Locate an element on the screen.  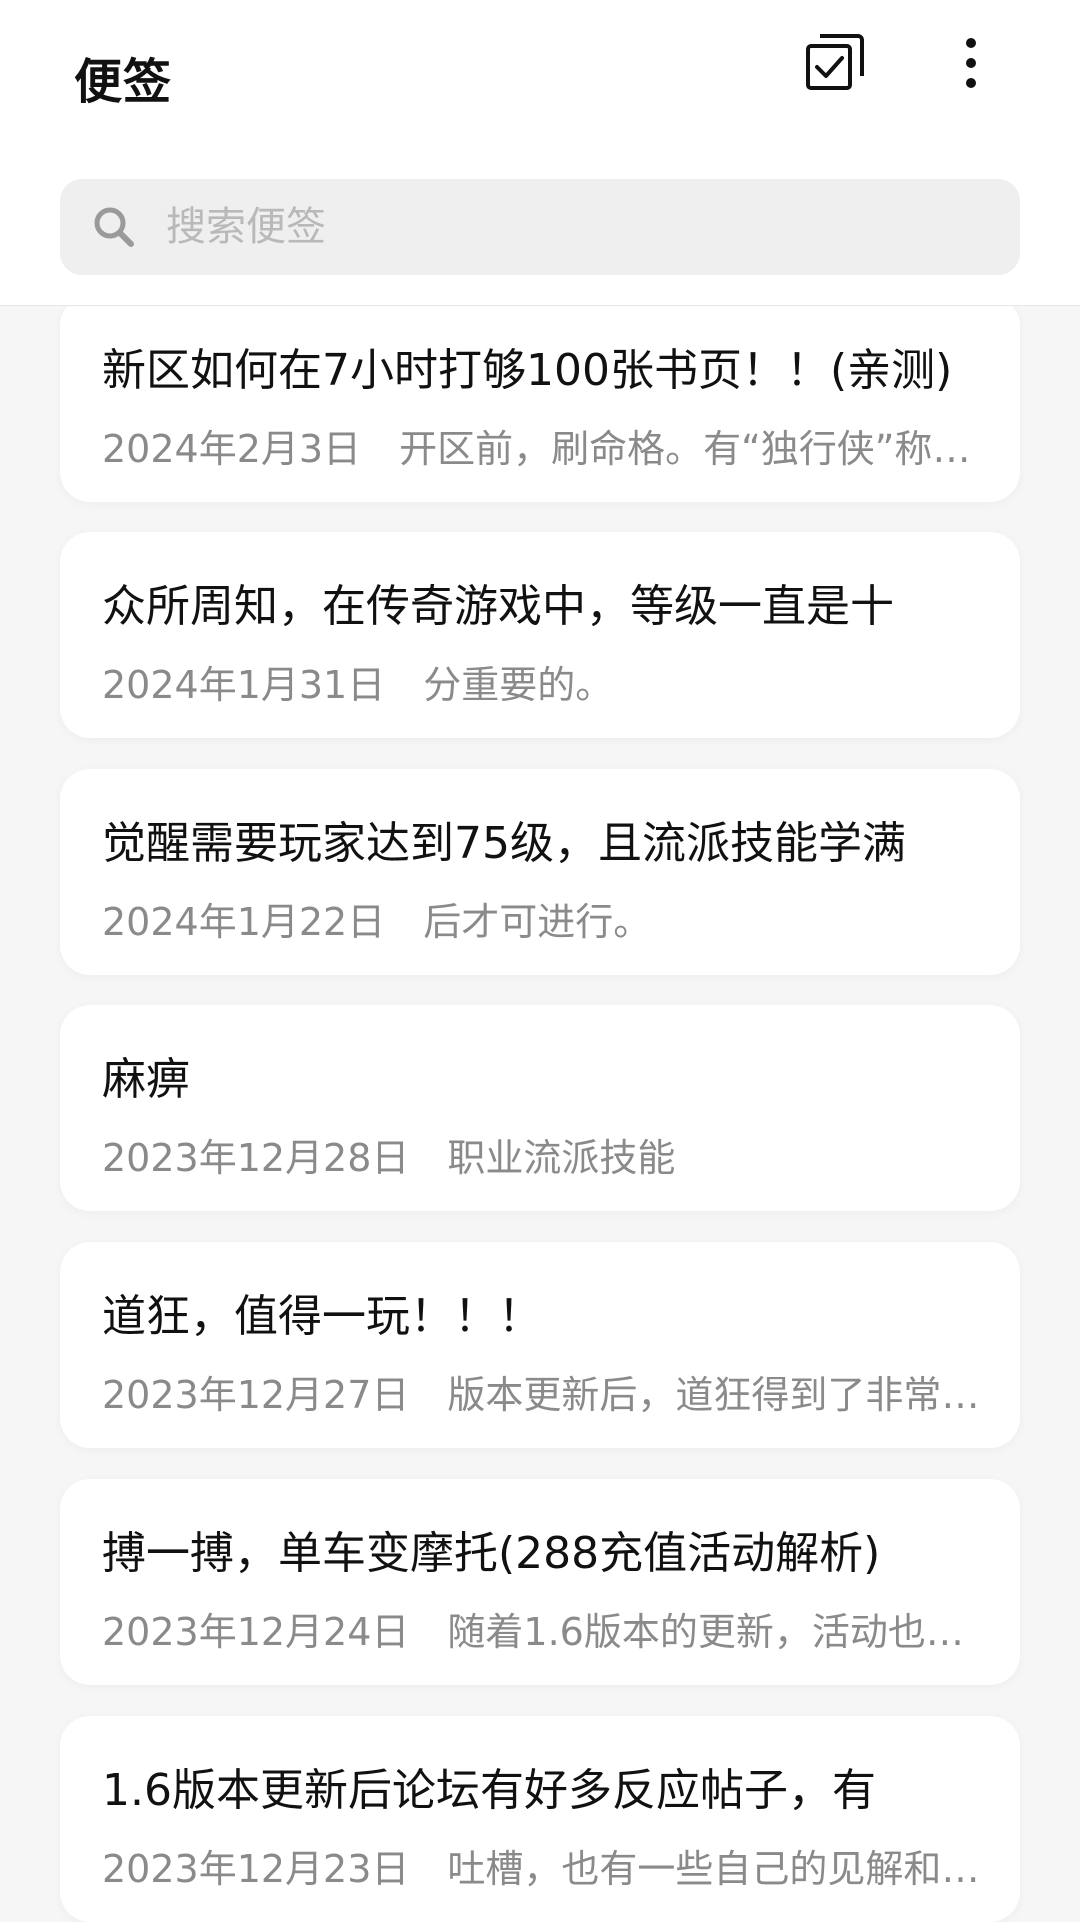
checkbox-edit-icon is located at coordinates (835, 62).